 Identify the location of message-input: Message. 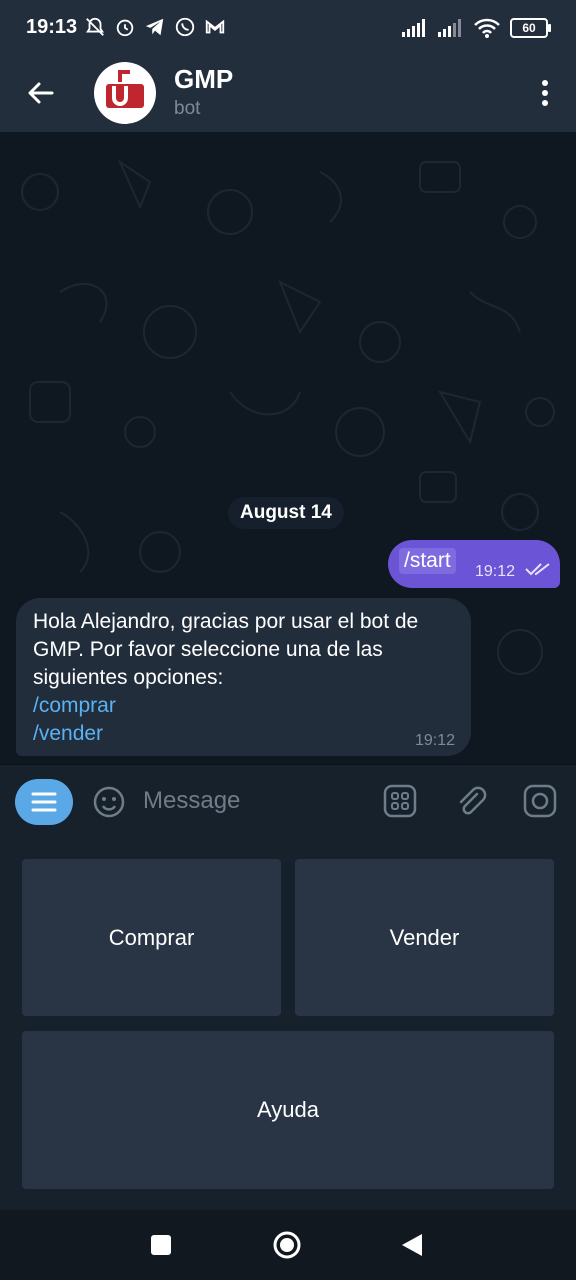
(191, 801).